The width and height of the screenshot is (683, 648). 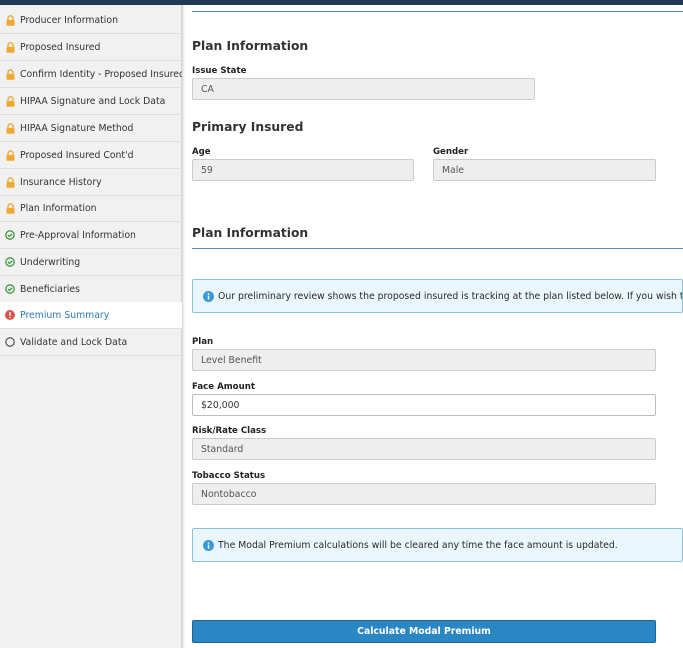 I want to click on plan-information-heading: Plan Information, so click(x=250, y=46).